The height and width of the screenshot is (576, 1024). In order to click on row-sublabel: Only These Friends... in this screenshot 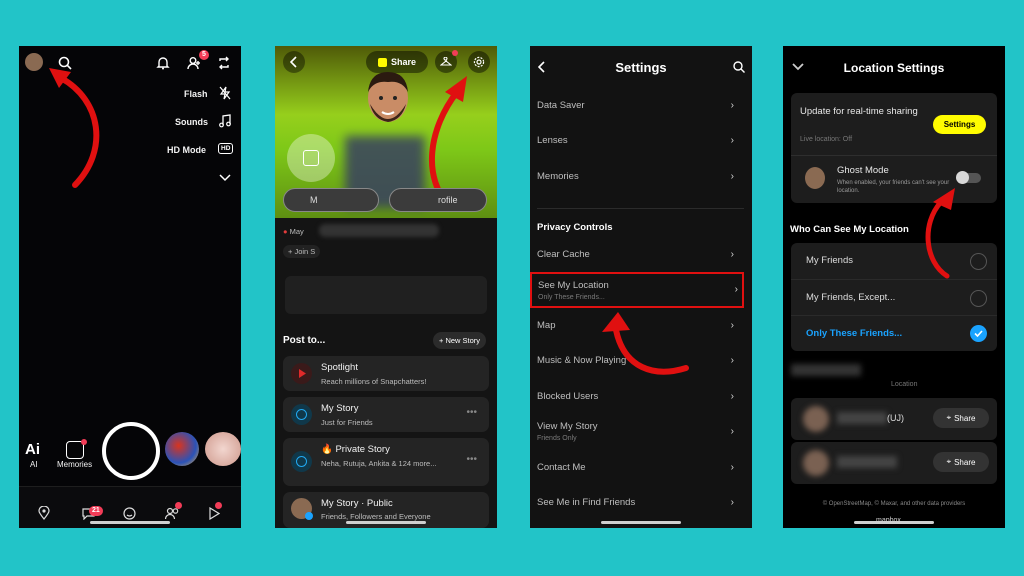, I will do `click(571, 297)`.